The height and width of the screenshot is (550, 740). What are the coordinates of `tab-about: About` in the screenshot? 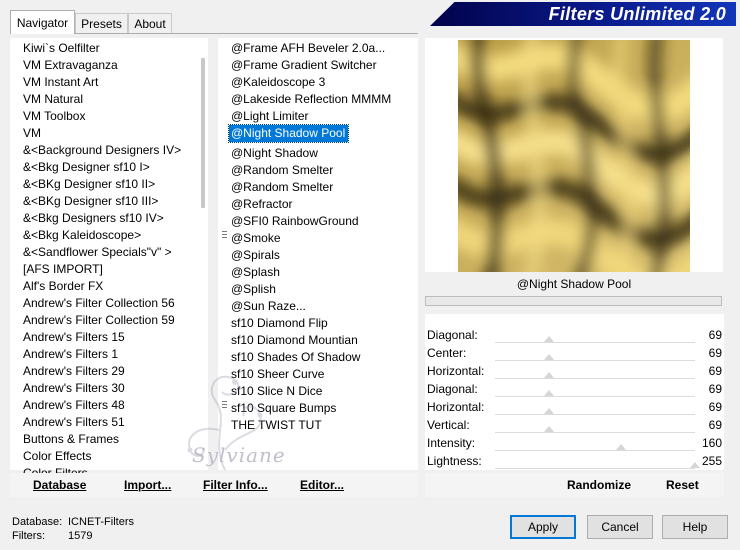 It's located at (150, 23).